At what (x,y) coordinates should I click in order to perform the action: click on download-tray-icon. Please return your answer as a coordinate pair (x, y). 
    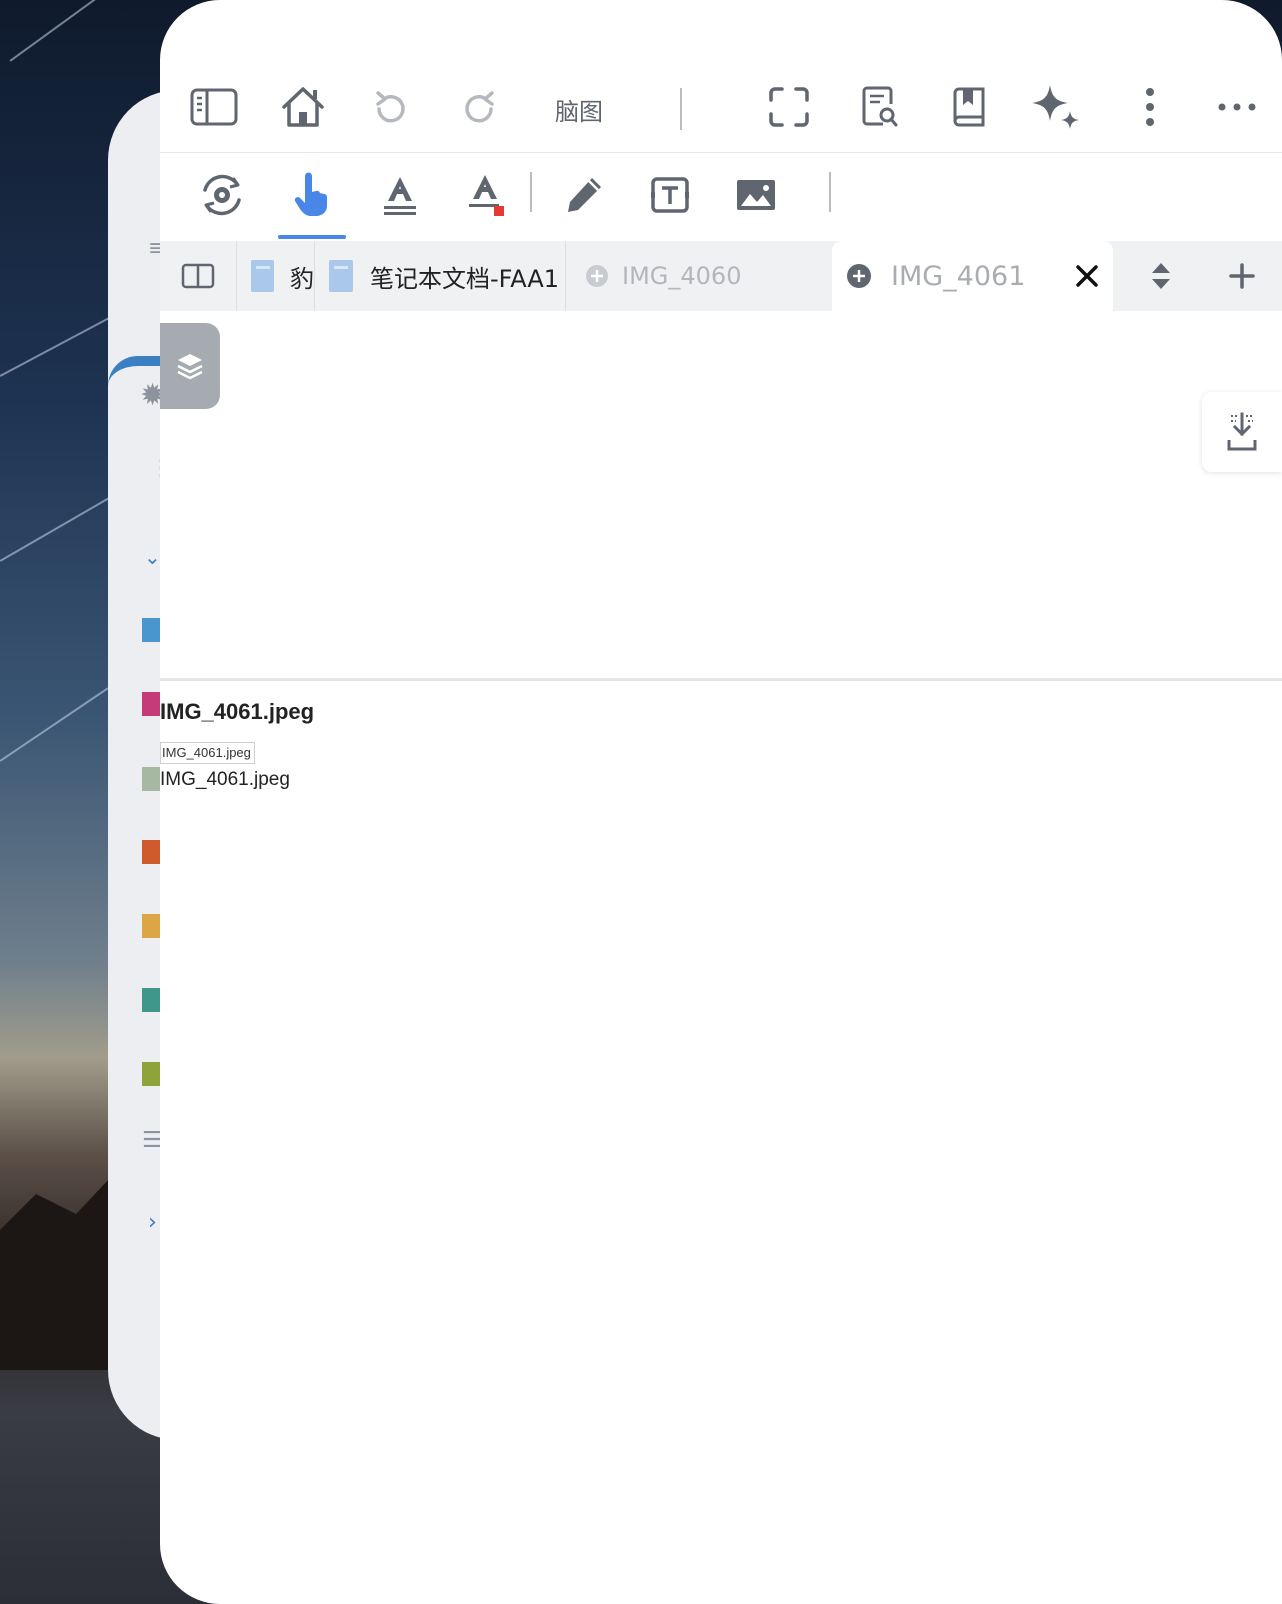
    Looking at the image, I should click on (1242, 431).